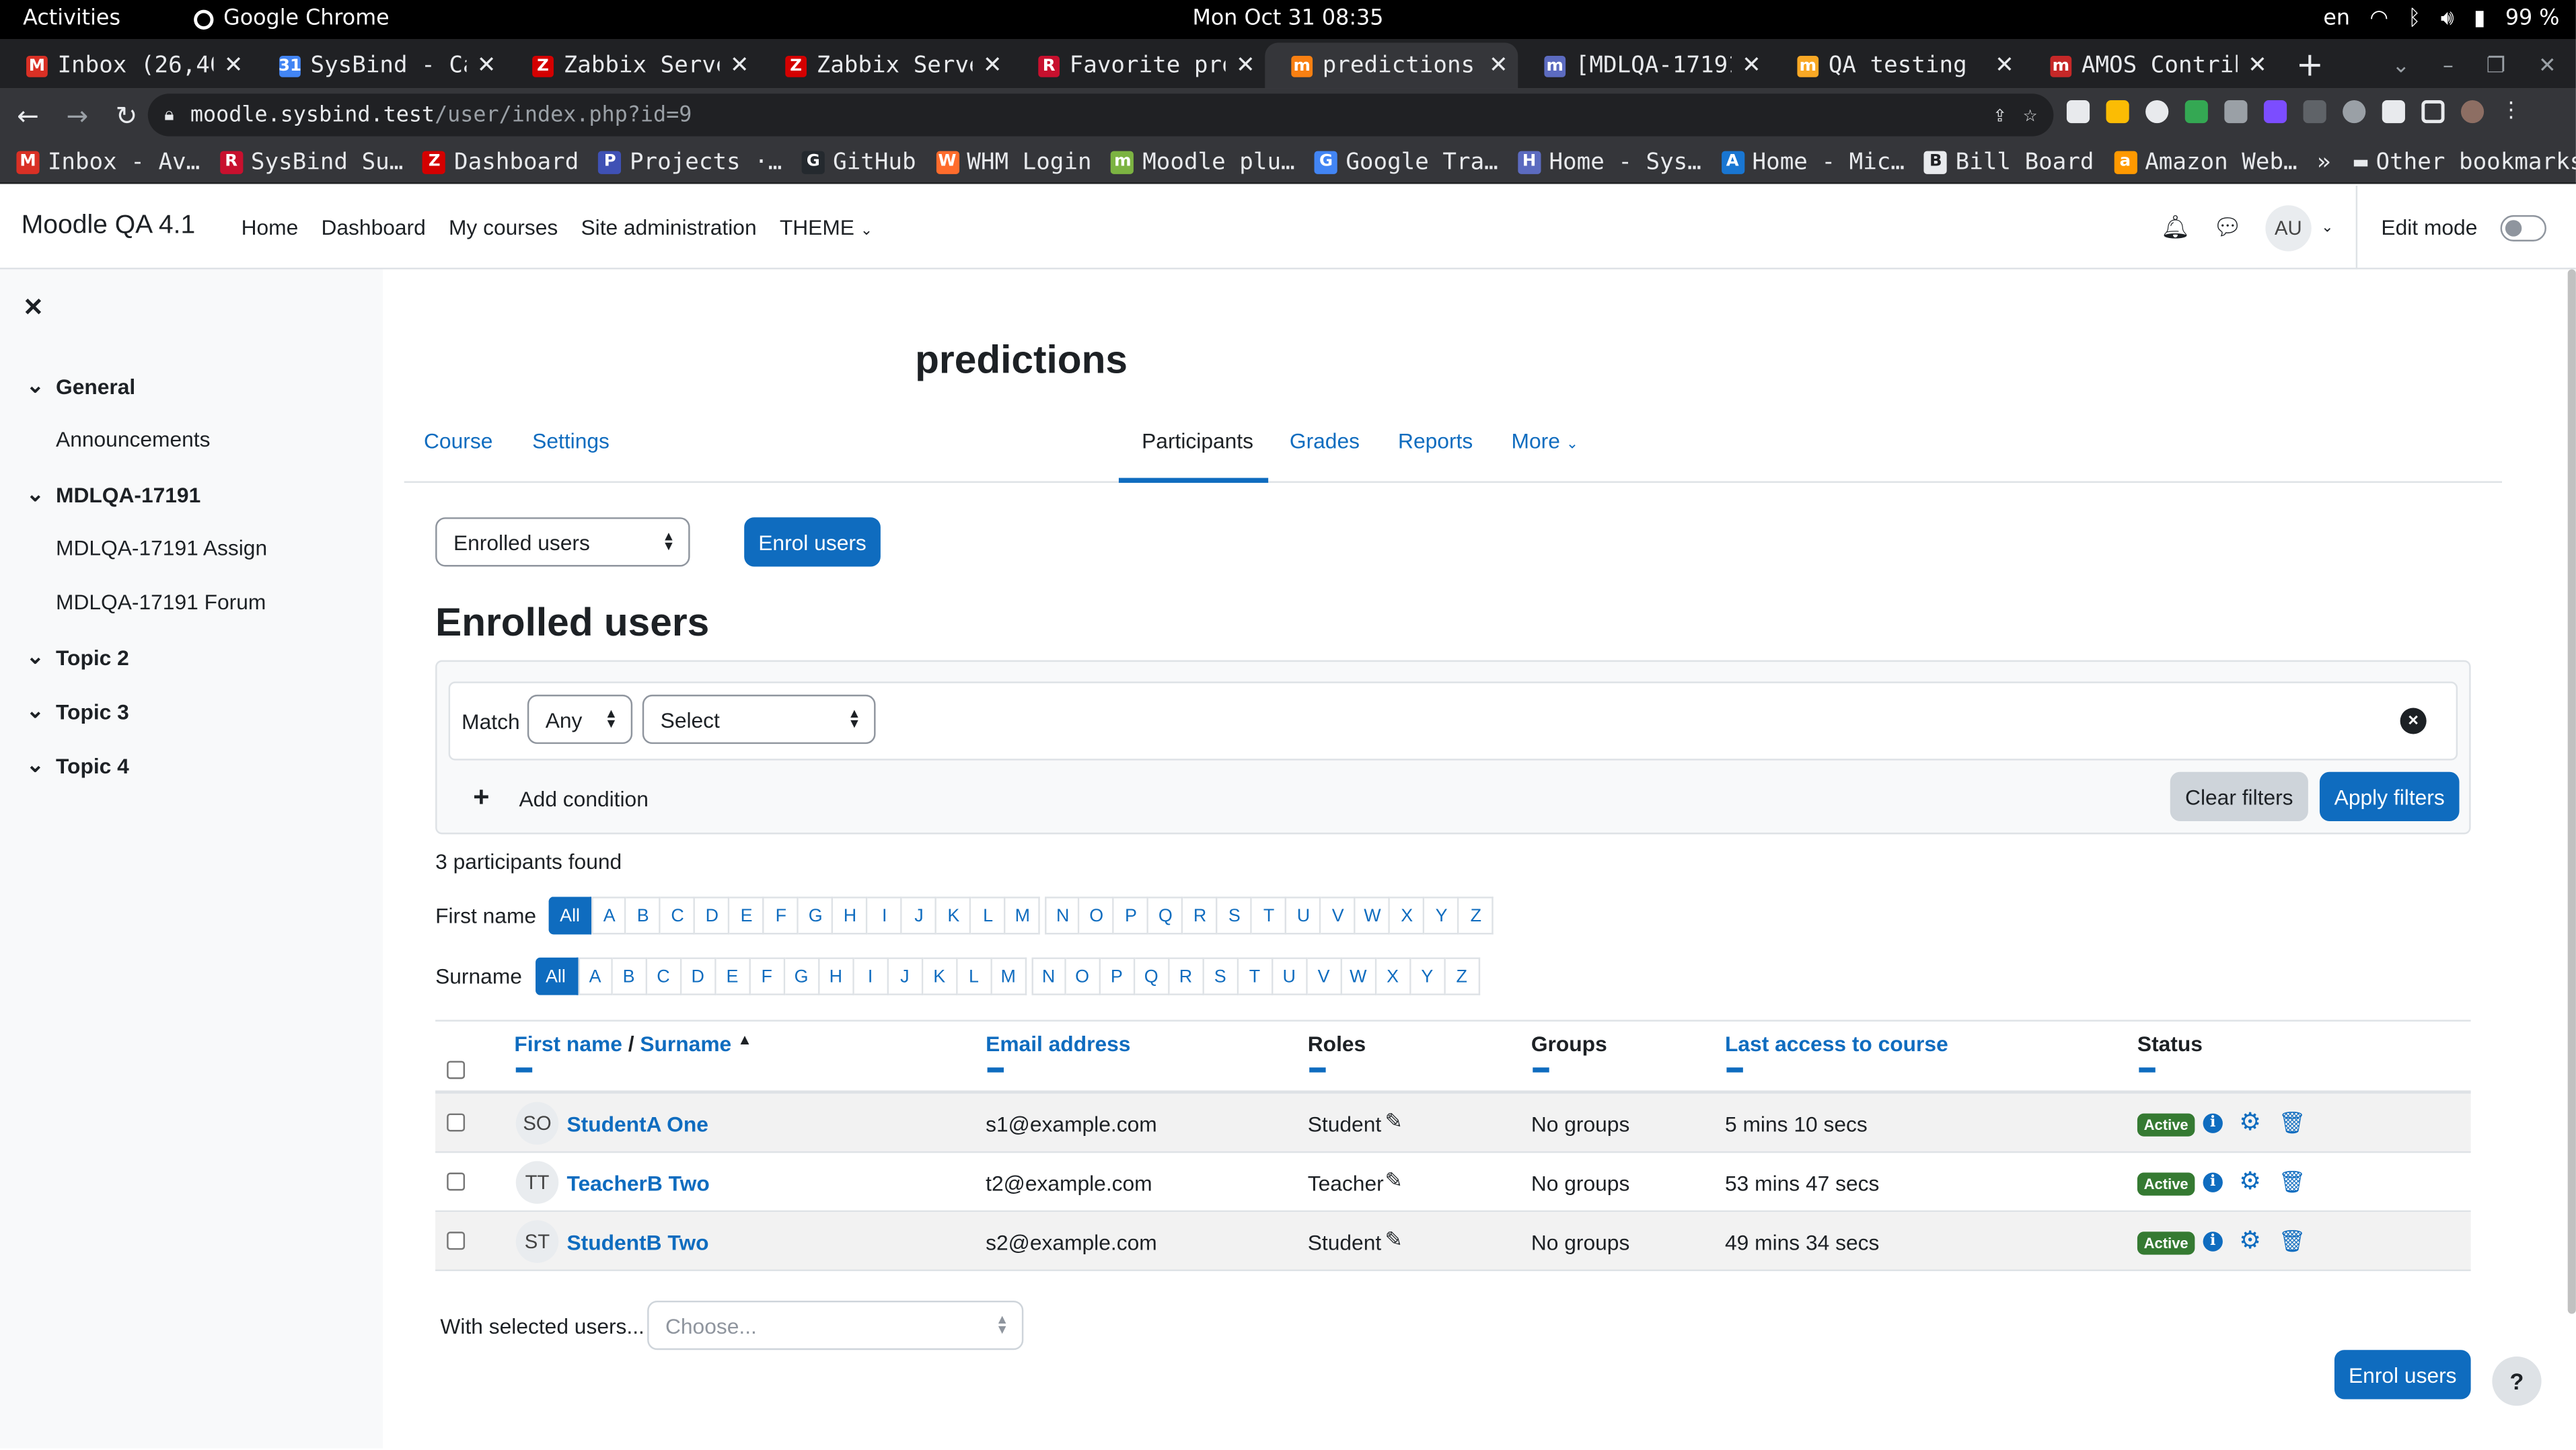 The width and height of the screenshot is (2576, 1450). I want to click on back-icon: ←, so click(28, 115).